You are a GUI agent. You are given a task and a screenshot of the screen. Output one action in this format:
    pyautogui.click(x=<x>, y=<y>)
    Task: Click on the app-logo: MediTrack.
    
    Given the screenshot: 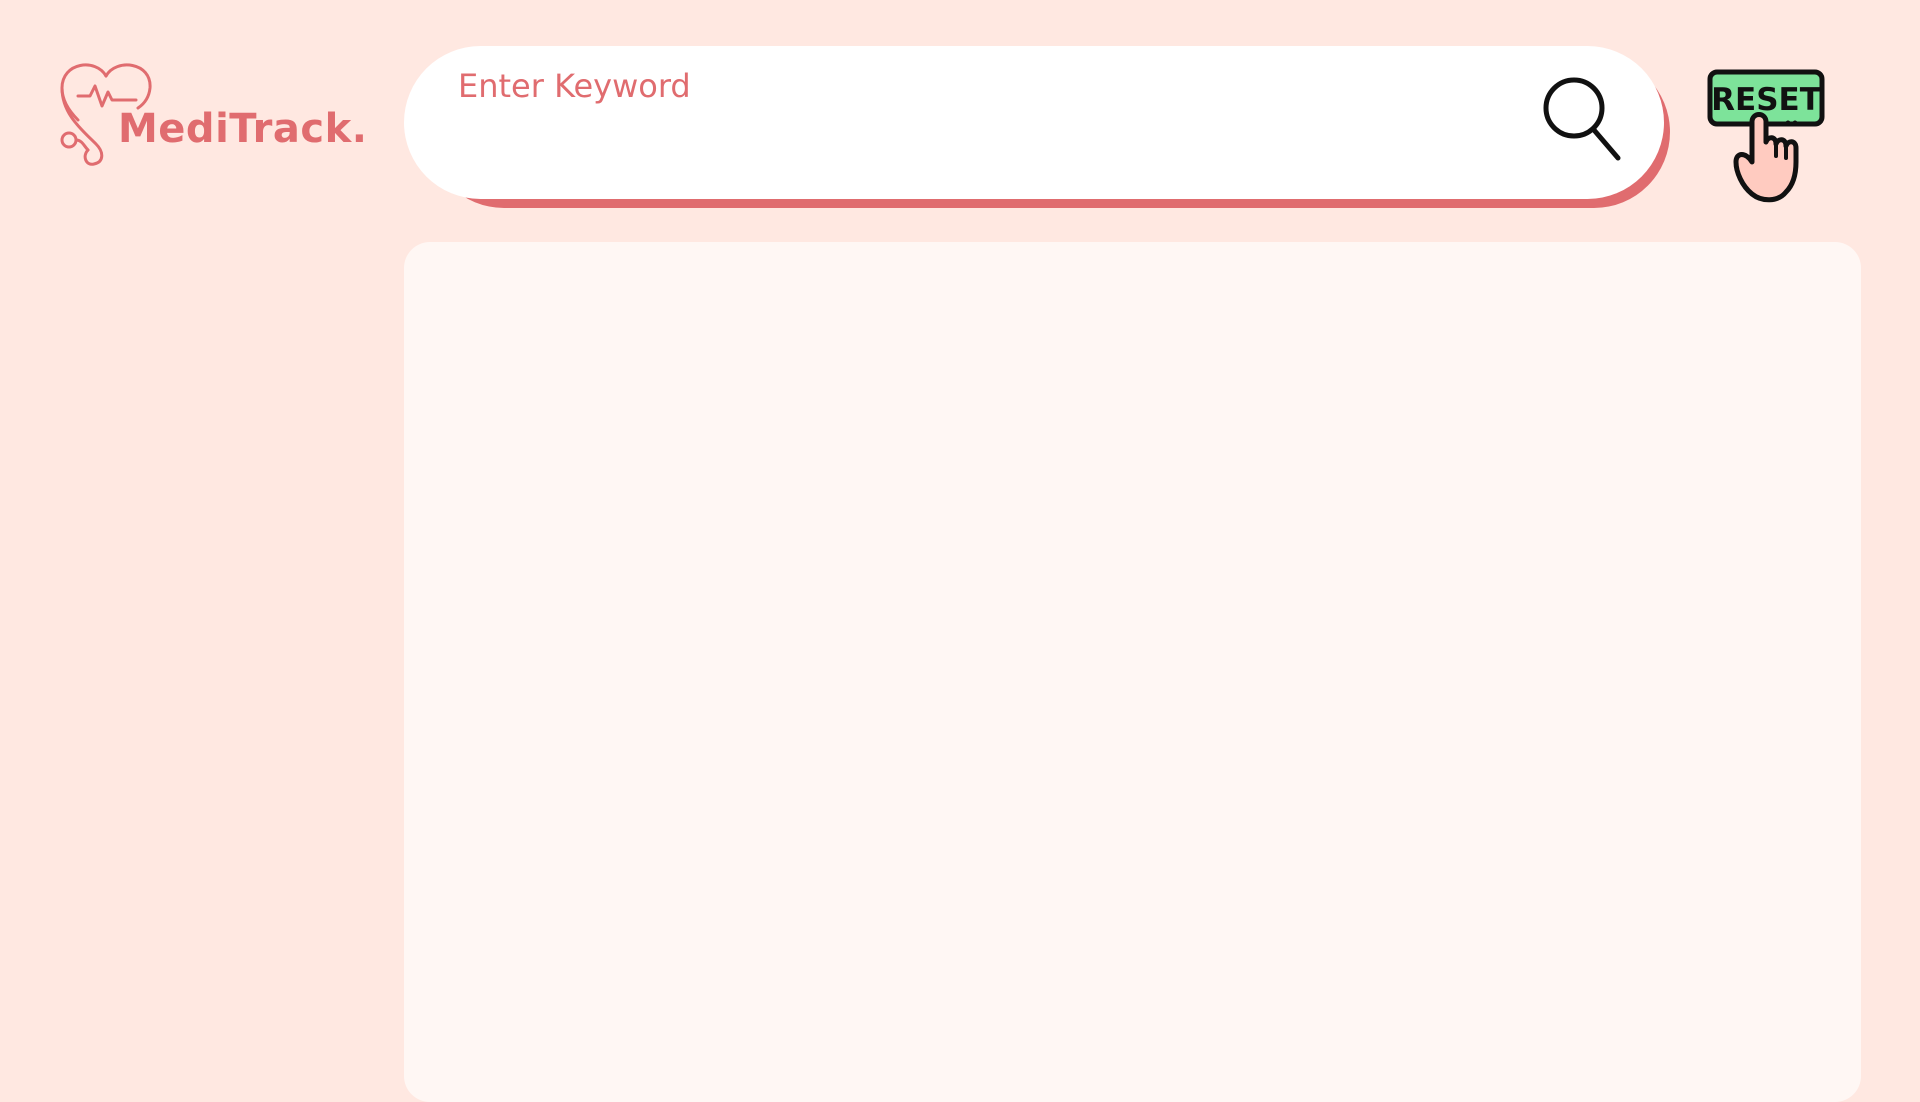 What is the action you would take?
    pyautogui.click(x=212, y=114)
    